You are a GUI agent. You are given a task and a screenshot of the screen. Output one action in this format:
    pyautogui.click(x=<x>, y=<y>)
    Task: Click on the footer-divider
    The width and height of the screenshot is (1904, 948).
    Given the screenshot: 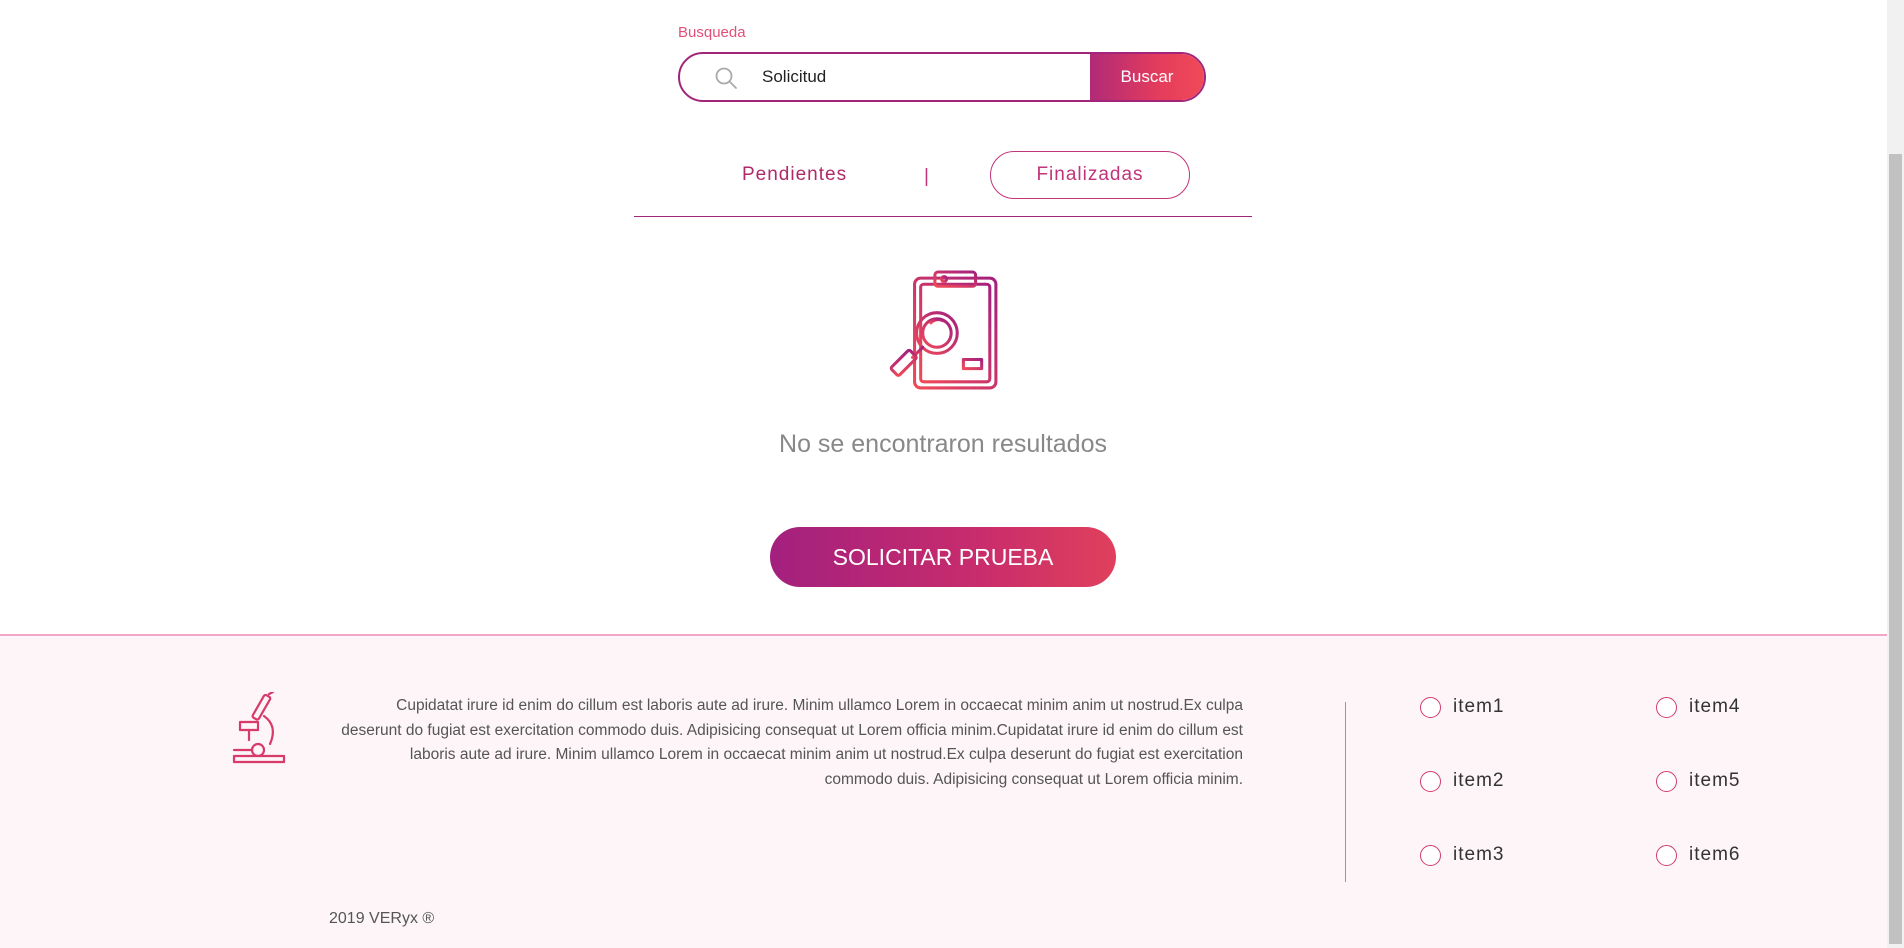 What is the action you would take?
    pyautogui.click(x=1345, y=792)
    